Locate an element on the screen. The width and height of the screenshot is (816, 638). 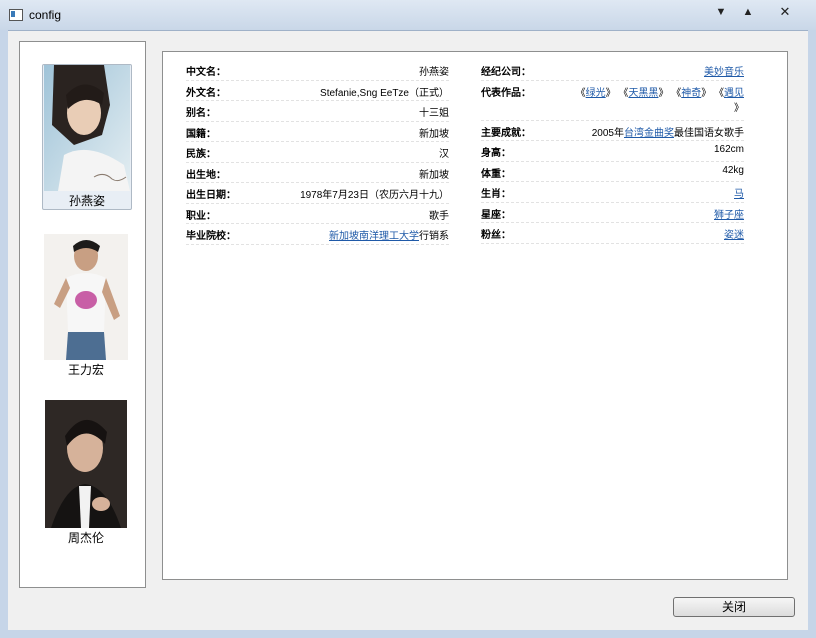
person-item-wang: 王力宏 is located at coordinates (86, 306).